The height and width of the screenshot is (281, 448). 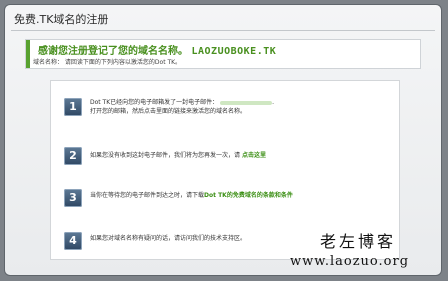 What do you see at coordinates (73, 198) in the screenshot?
I see `step-number-badge: 3` at bounding box center [73, 198].